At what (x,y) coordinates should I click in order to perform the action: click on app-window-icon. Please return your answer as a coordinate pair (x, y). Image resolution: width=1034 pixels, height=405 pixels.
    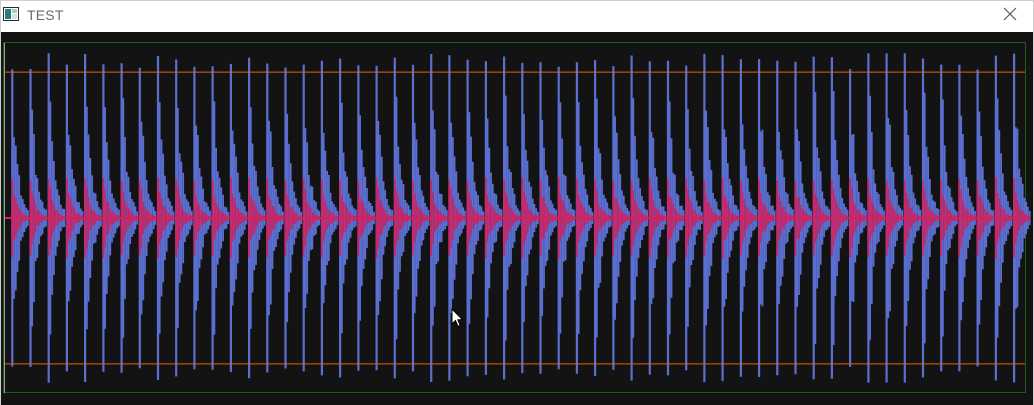
    Looking at the image, I should click on (11, 14).